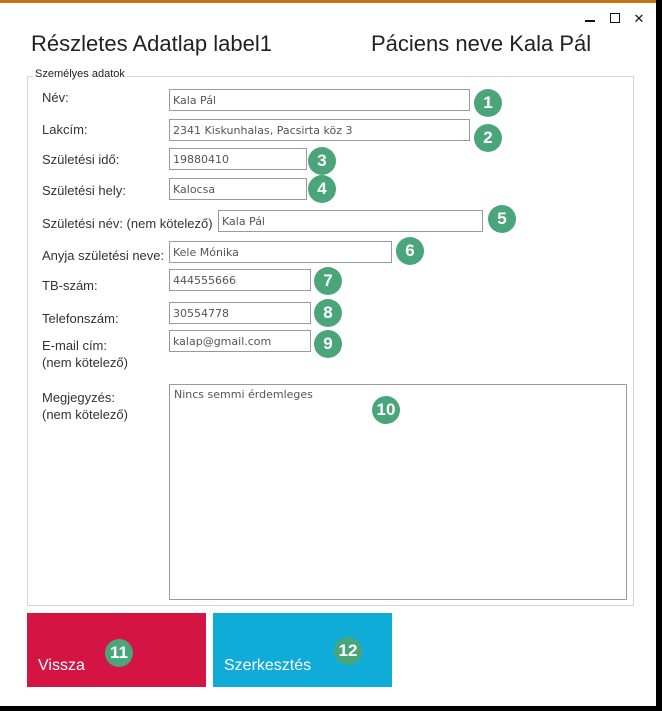  What do you see at coordinates (328, 313) in the screenshot?
I see `callout-badge-8: 8` at bounding box center [328, 313].